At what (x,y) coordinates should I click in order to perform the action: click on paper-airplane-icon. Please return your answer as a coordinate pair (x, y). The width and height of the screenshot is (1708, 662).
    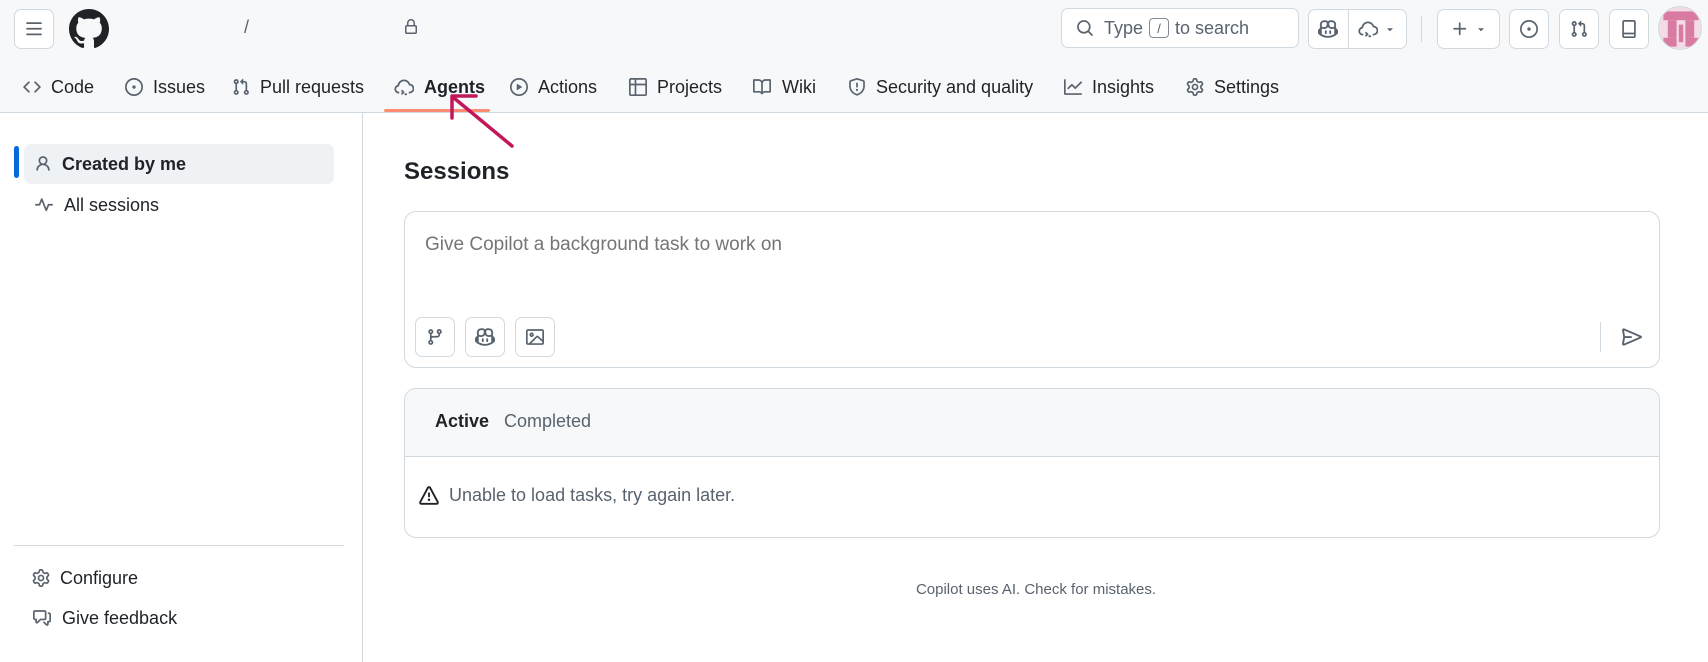
    Looking at the image, I should click on (1632, 337).